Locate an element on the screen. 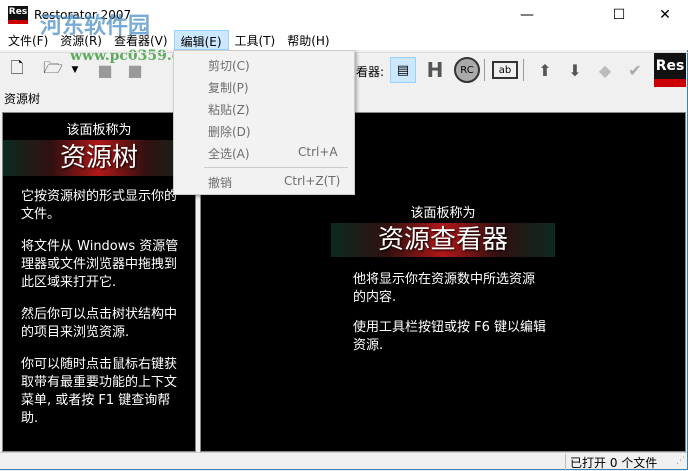  maximize-button: ☐ is located at coordinates (619, 15).